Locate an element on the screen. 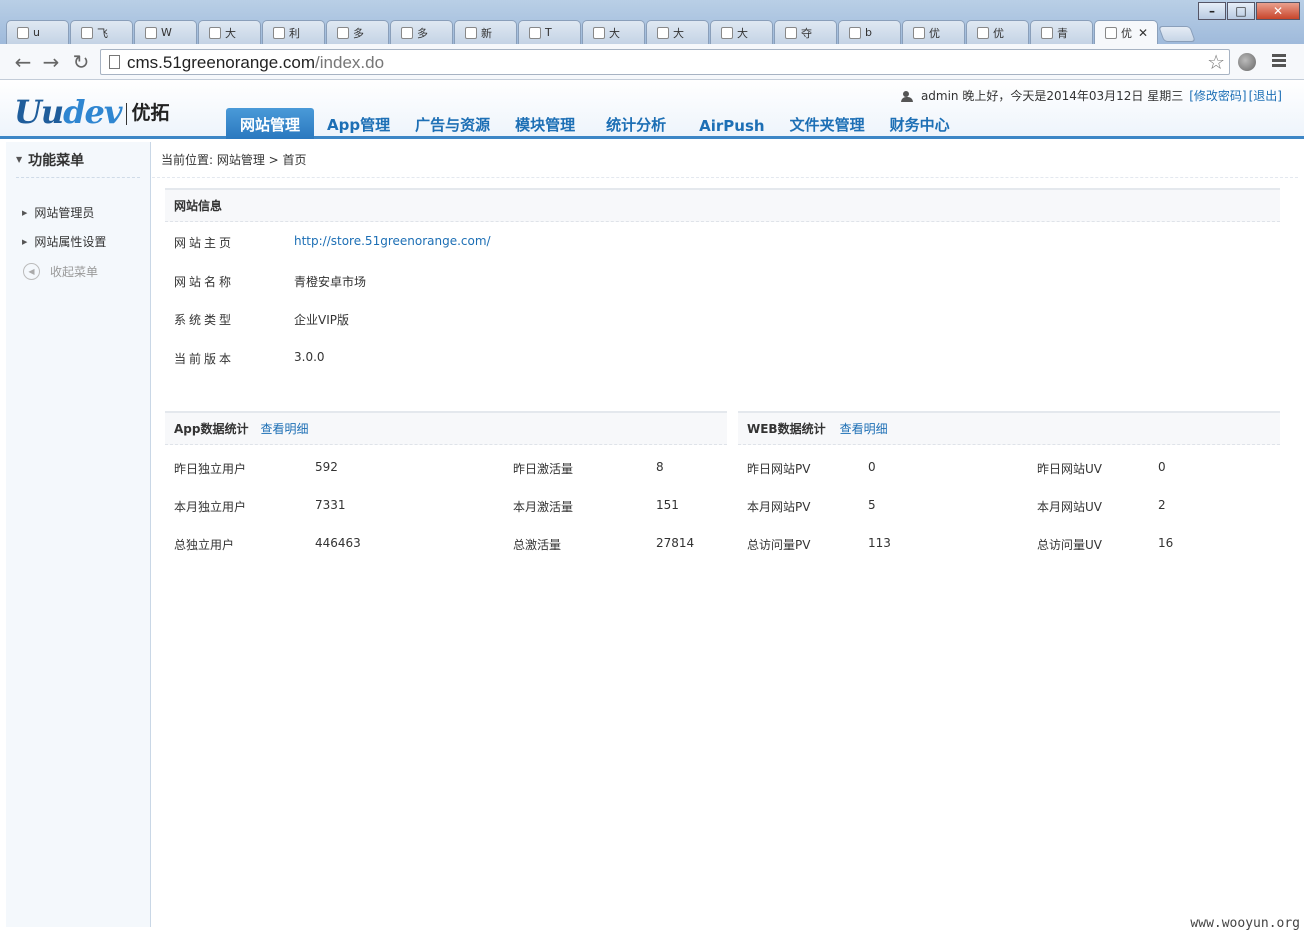 The height and width of the screenshot is (933, 1304). browser-tab: T is located at coordinates (549, 32).